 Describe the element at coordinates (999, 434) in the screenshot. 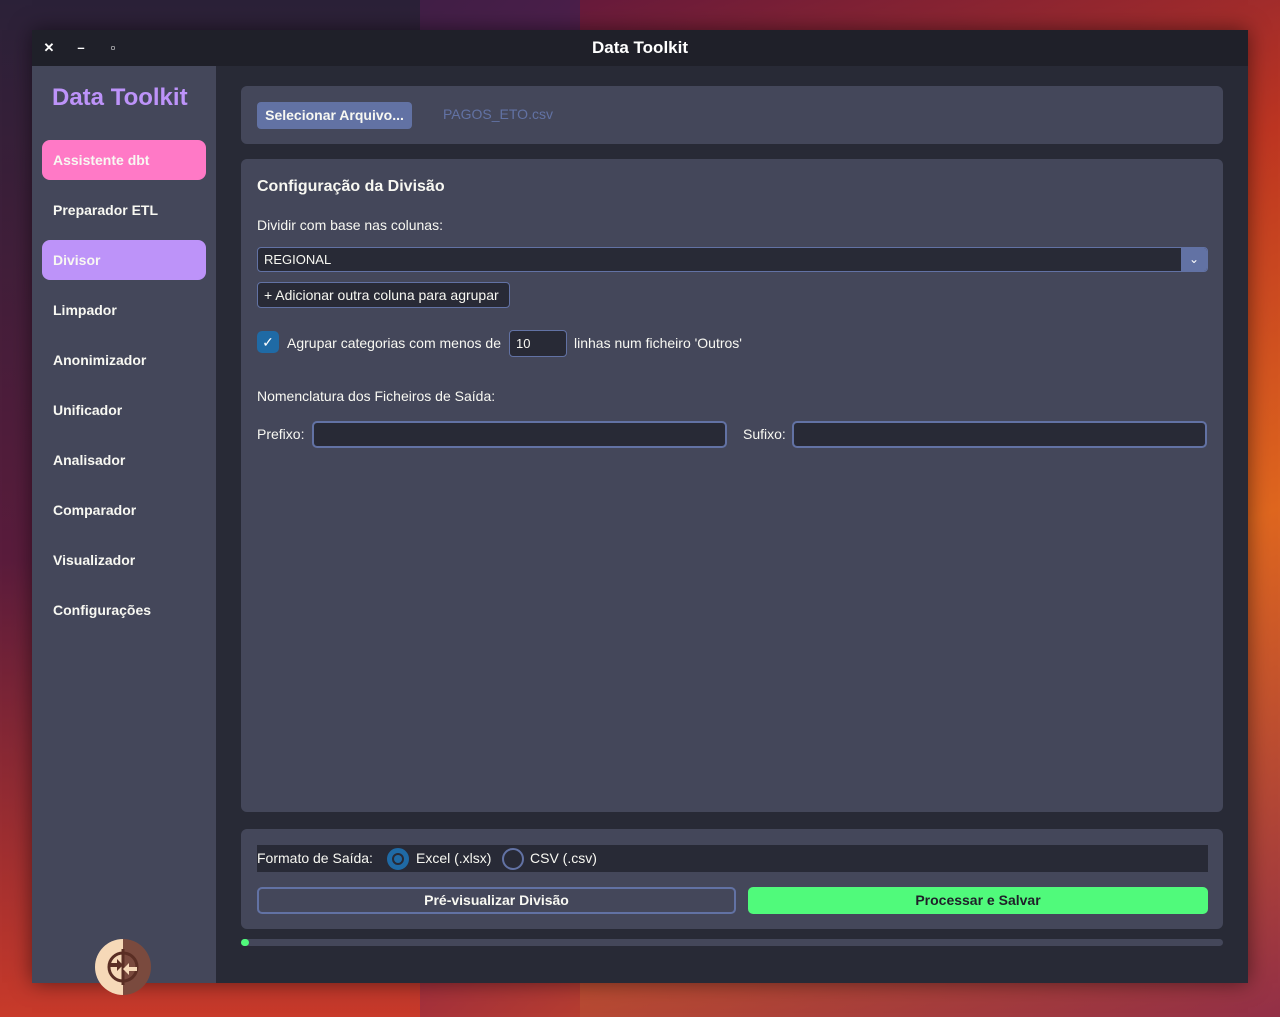

I see `suffix-input` at that location.